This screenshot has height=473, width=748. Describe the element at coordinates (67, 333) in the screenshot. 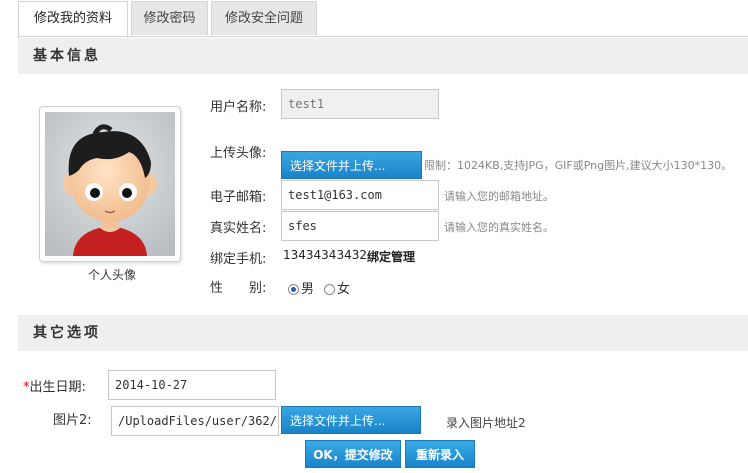

I see `section-title-other: 其它选项` at that location.